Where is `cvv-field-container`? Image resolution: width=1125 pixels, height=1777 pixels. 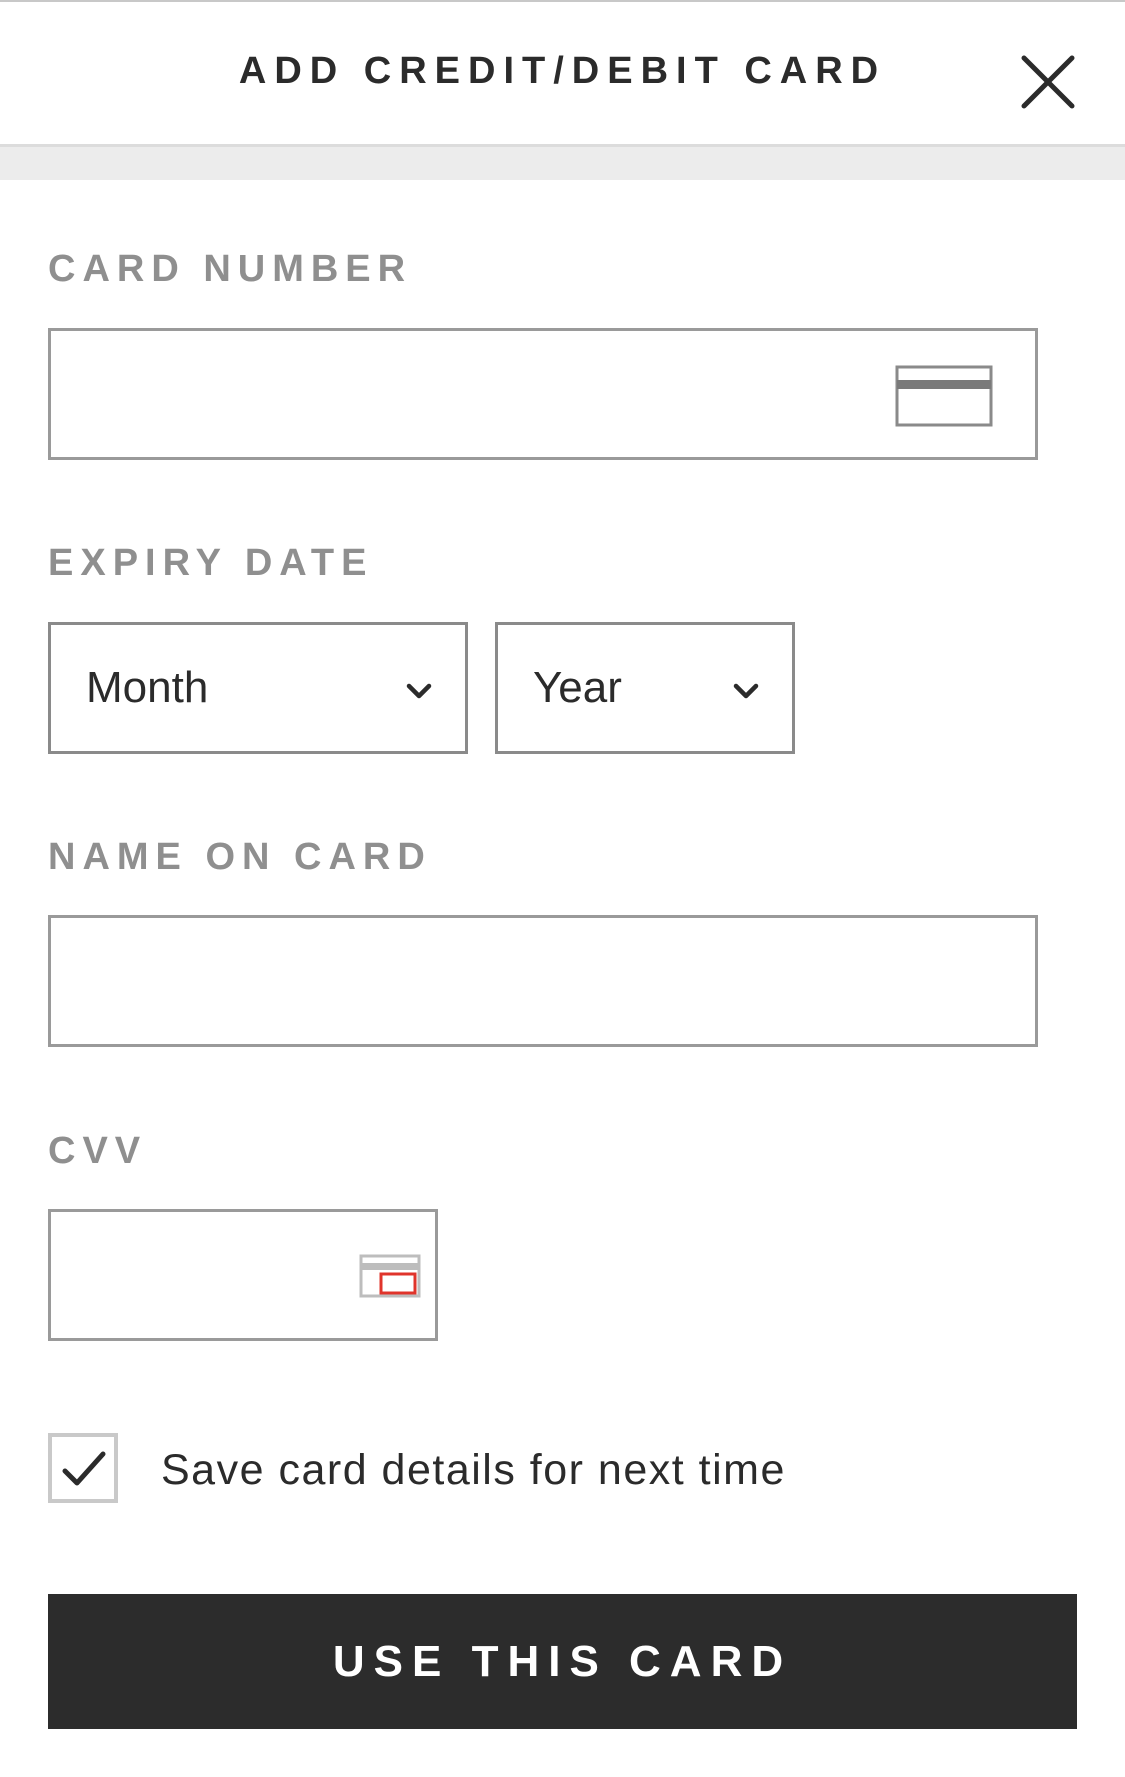 cvv-field-container is located at coordinates (243, 1275).